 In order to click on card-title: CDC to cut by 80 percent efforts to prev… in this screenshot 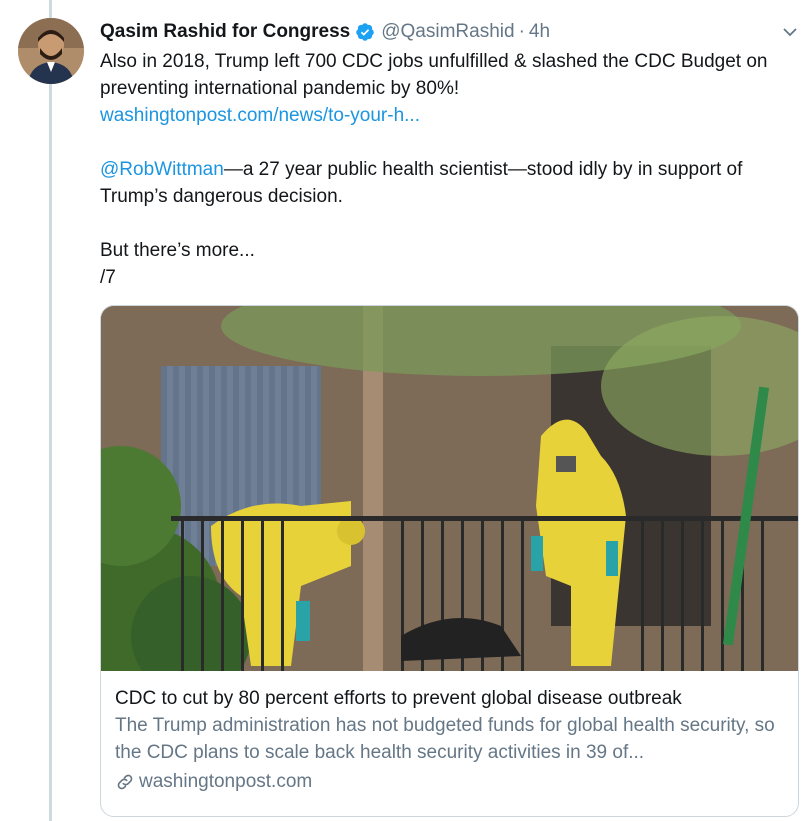, I will do `click(449, 698)`.